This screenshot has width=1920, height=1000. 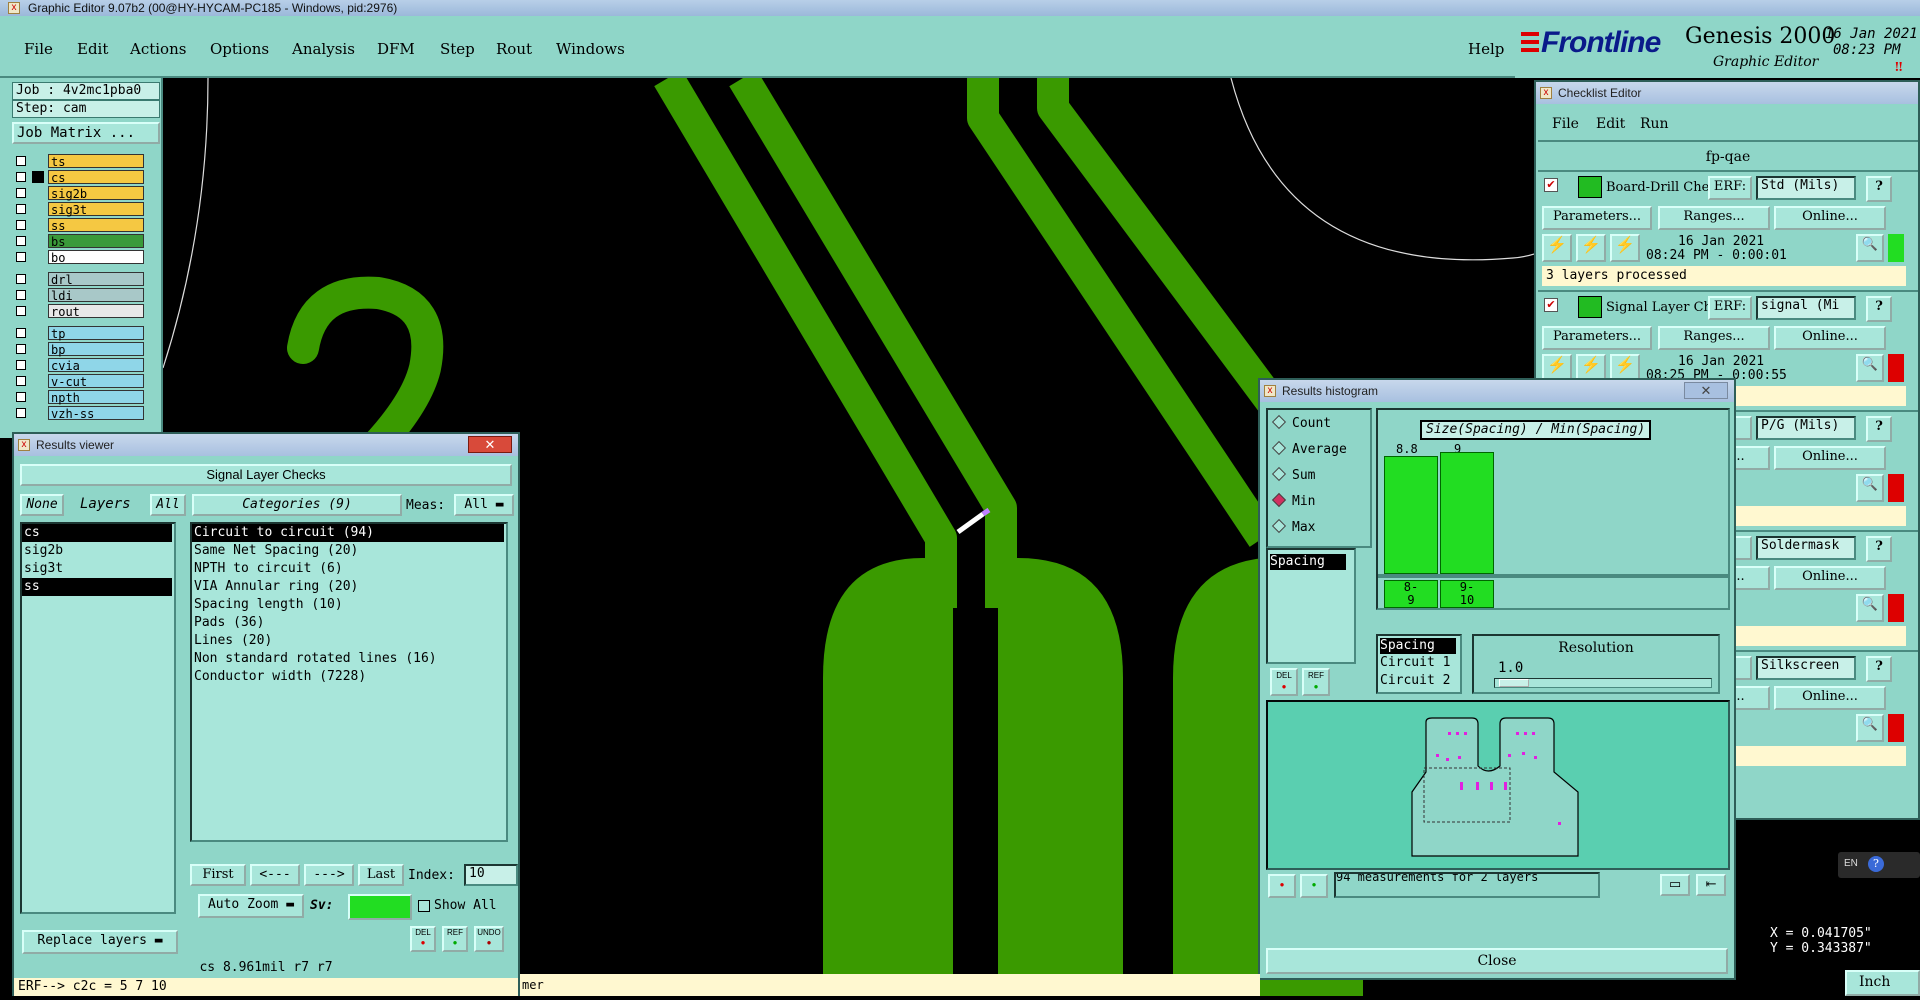 What do you see at coordinates (489, 939) in the screenshot?
I see `undo-button: UNDO ●` at bounding box center [489, 939].